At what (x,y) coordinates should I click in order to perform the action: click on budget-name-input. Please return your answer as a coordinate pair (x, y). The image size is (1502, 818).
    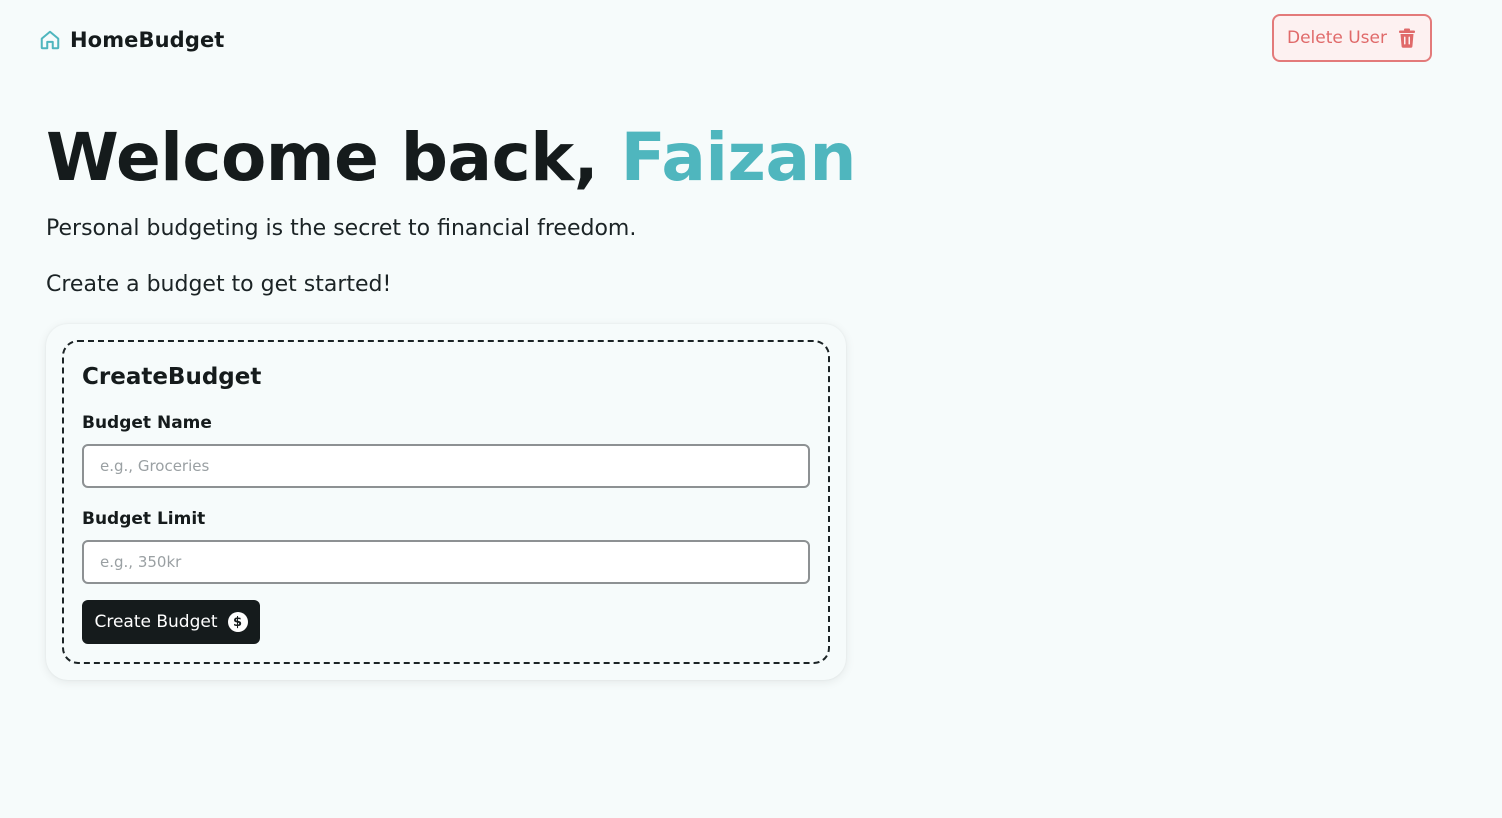
    Looking at the image, I should click on (446, 466).